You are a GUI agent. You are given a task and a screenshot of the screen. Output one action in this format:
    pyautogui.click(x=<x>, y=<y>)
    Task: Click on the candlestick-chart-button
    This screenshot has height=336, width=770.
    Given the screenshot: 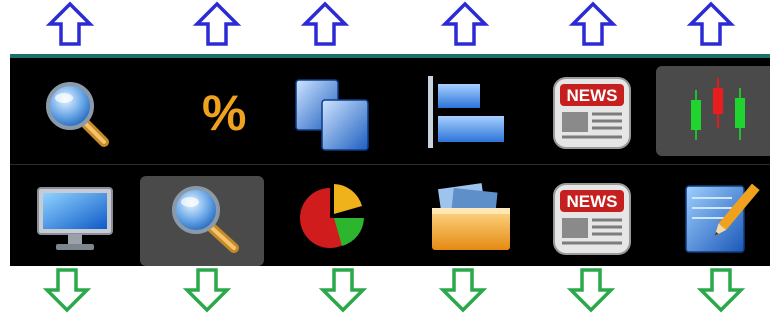 What is the action you would take?
    pyautogui.click(x=713, y=111)
    